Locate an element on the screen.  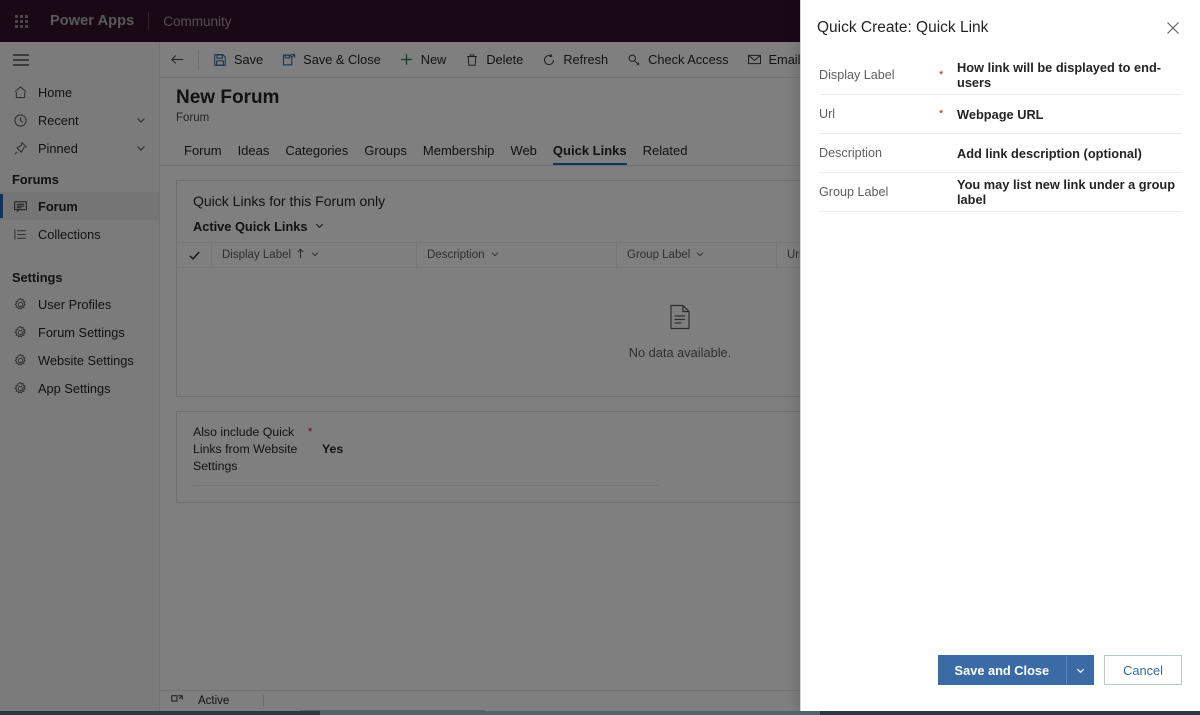
delete-button: Delete is located at coordinates (493, 60).